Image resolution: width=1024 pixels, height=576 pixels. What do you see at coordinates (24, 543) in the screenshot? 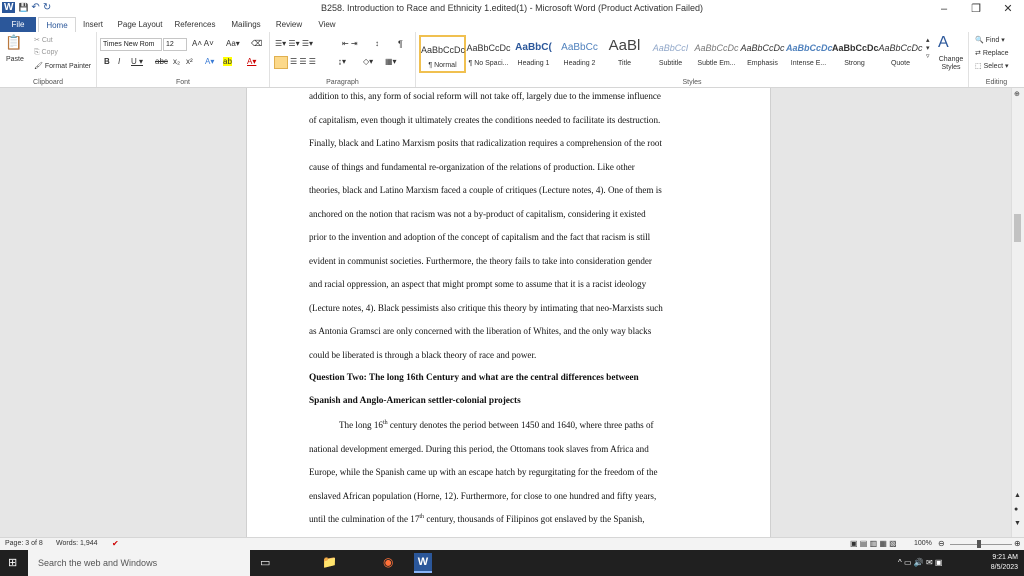
I see `page-count: Page: 3 of 8` at bounding box center [24, 543].